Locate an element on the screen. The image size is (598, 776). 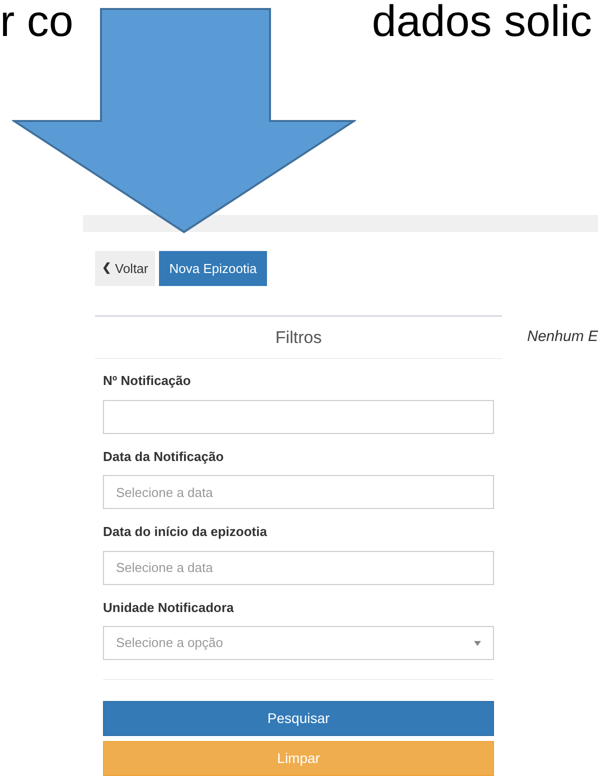
caret-down-icon is located at coordinates (478, 643).